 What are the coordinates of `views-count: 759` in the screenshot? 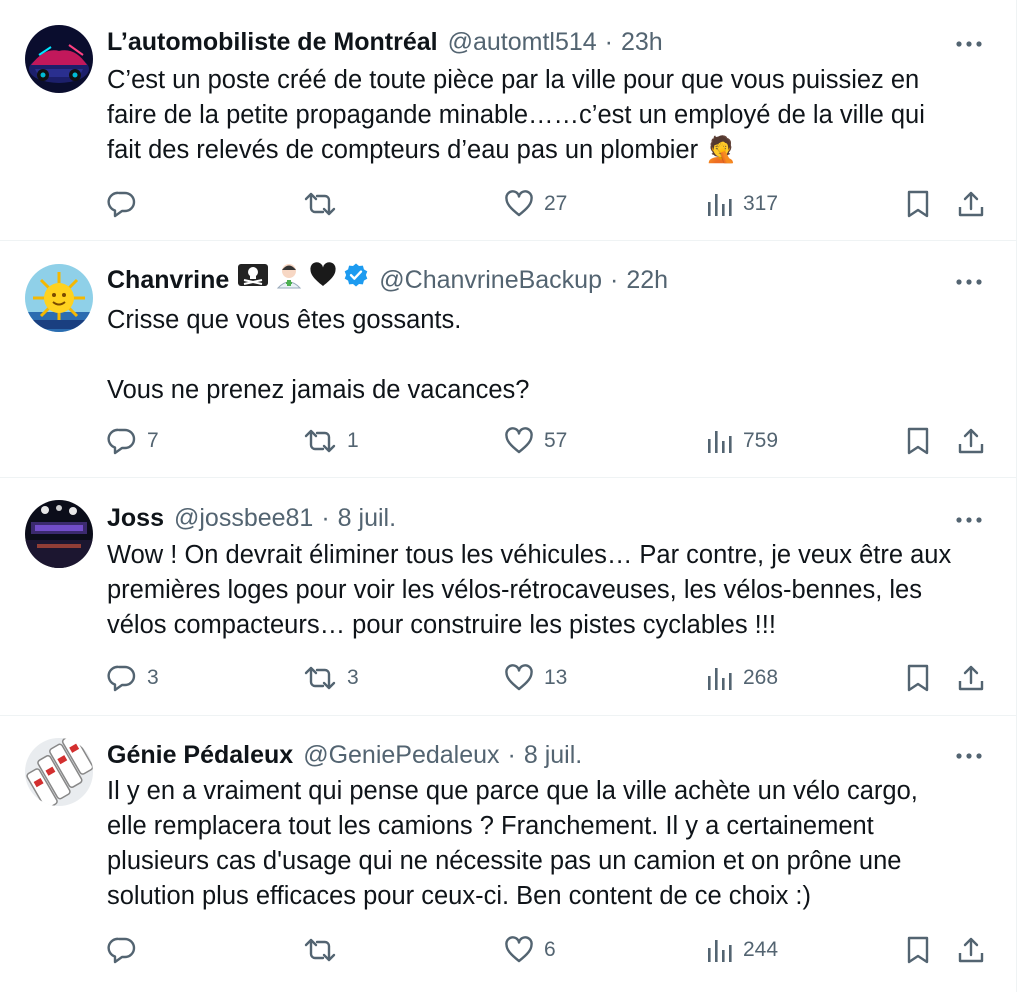 It's located at (761, 440).